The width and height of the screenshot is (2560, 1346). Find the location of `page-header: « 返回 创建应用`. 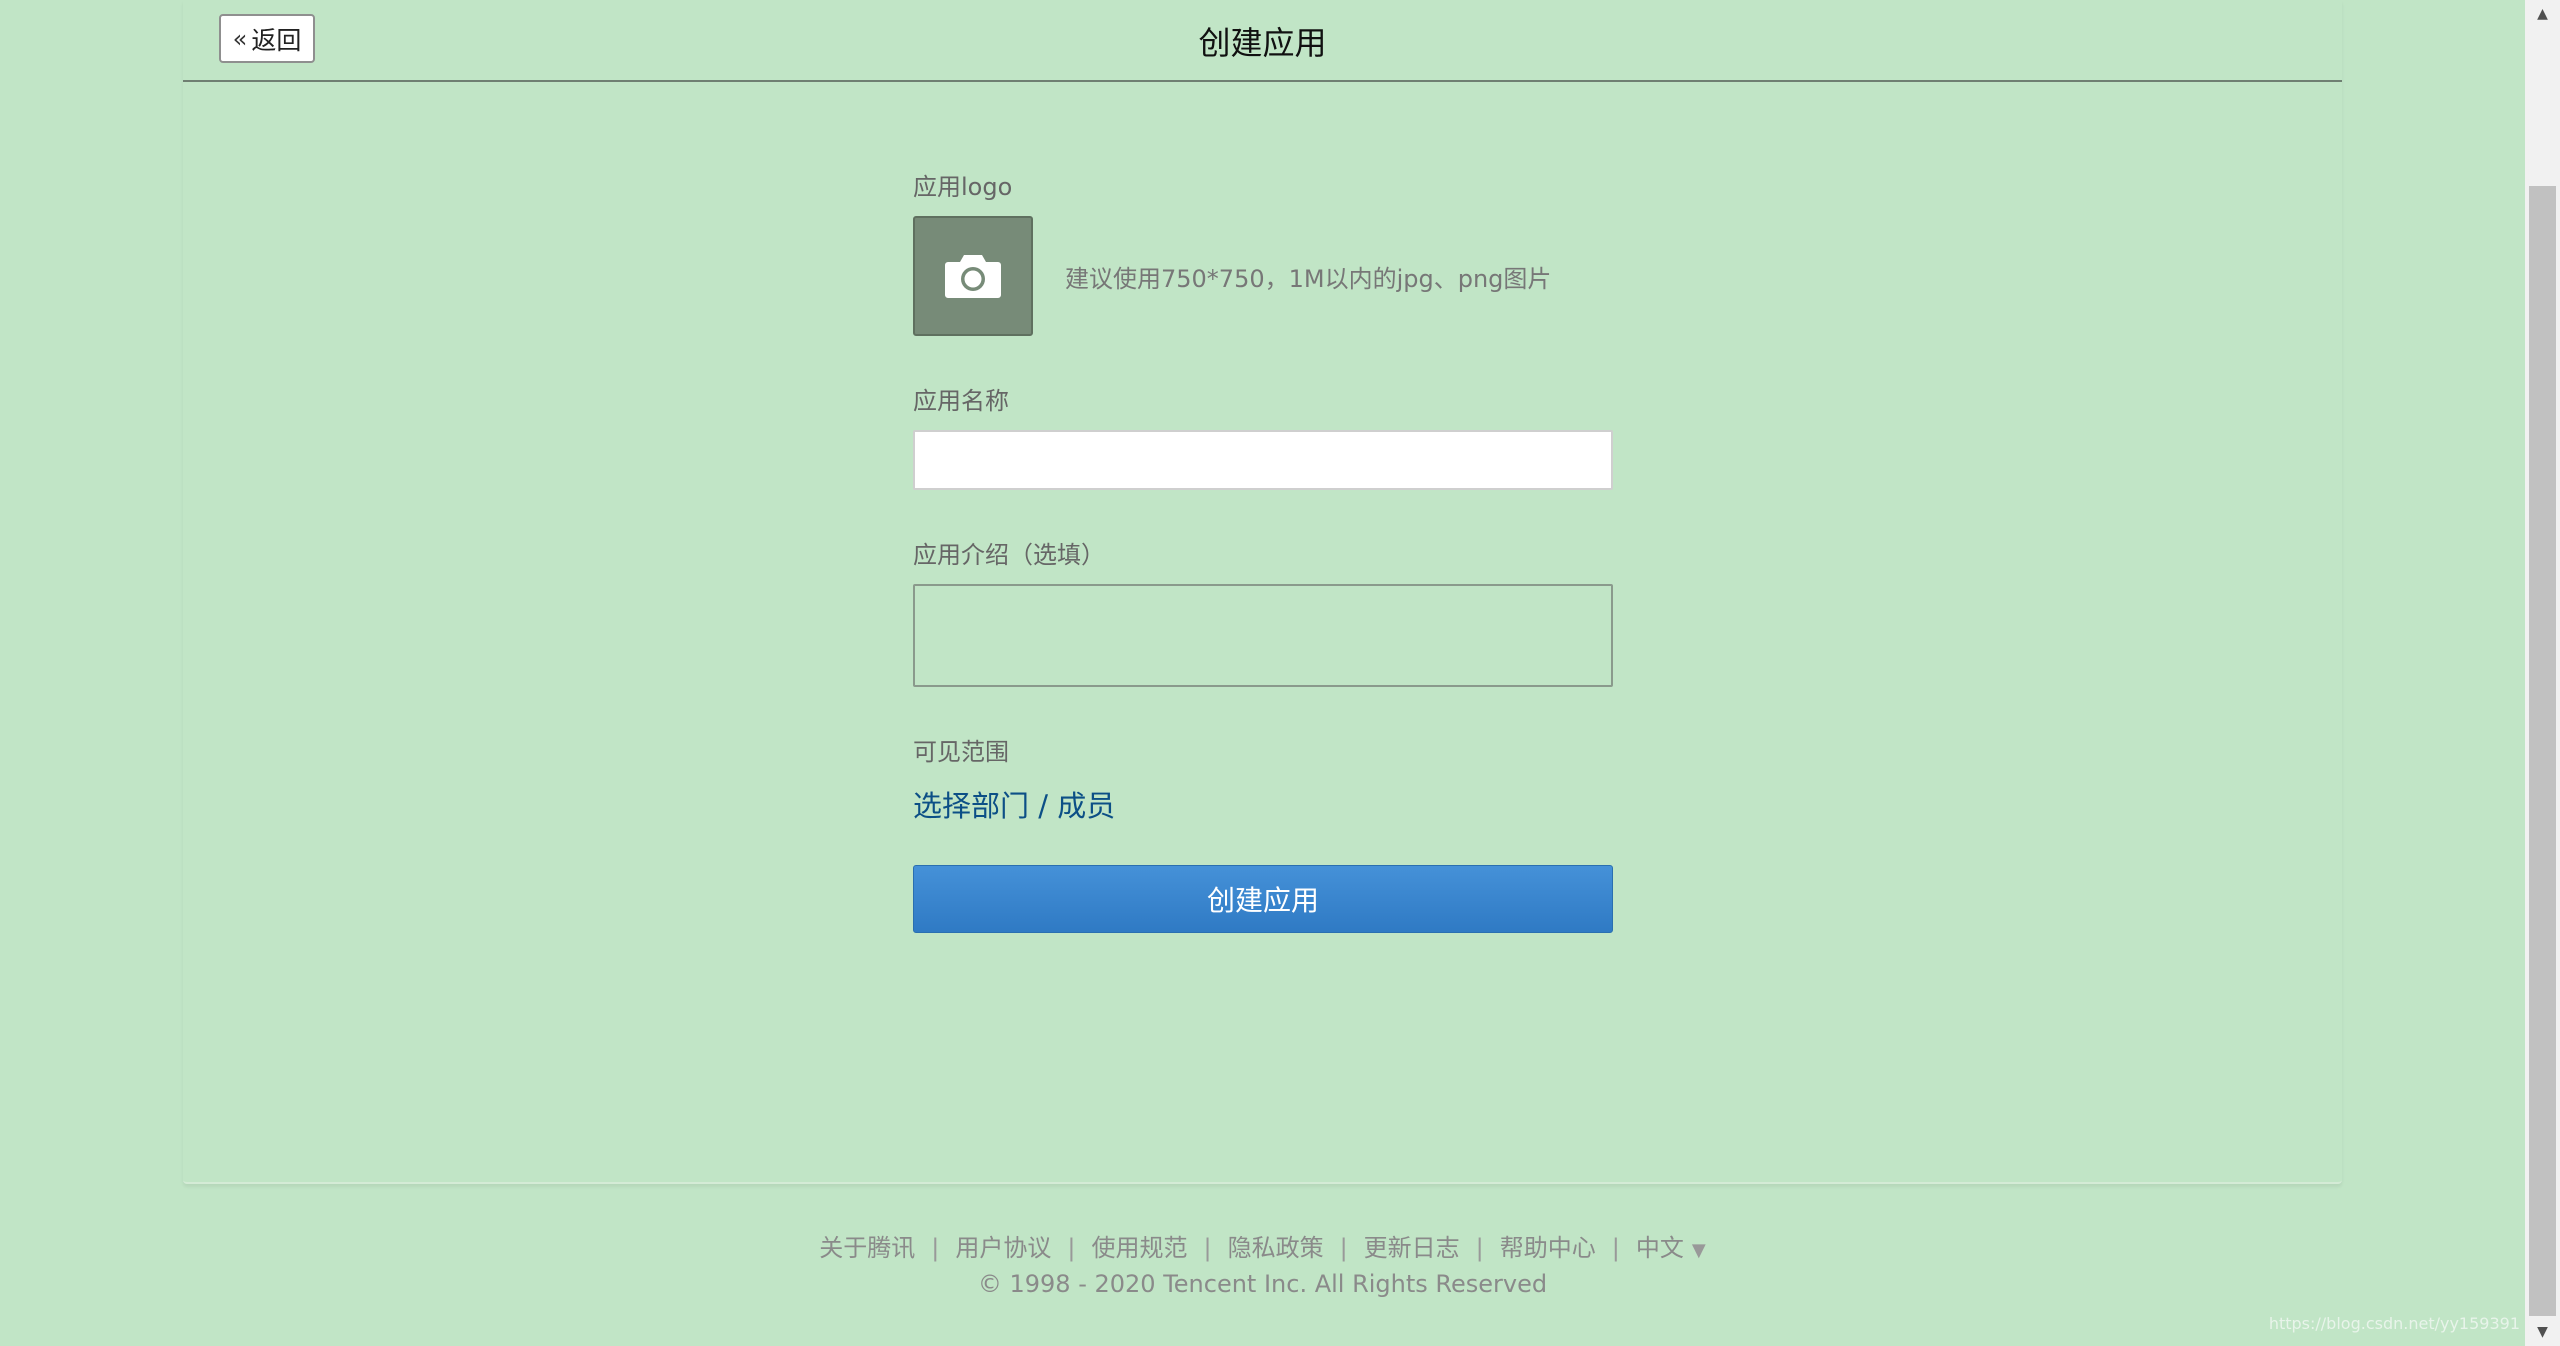

page-header: « 返回 创建应用 is located at coordinates (1262, 41).